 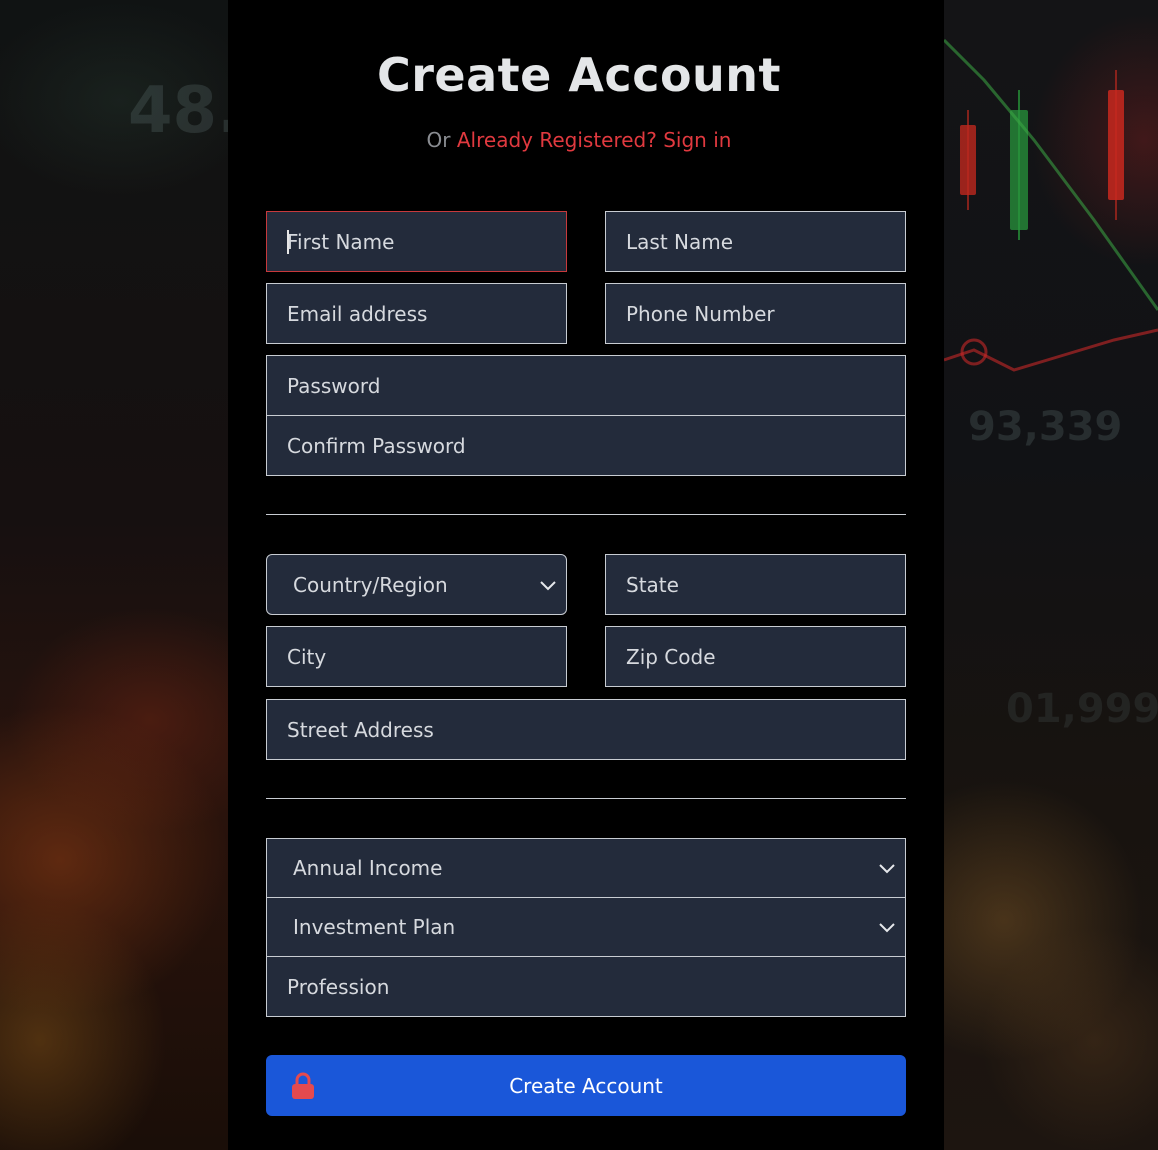 What do you see at coordinates (652, 584) in the screenshot?
I see `state-placeholder: State` at bounding box center [652, 584].